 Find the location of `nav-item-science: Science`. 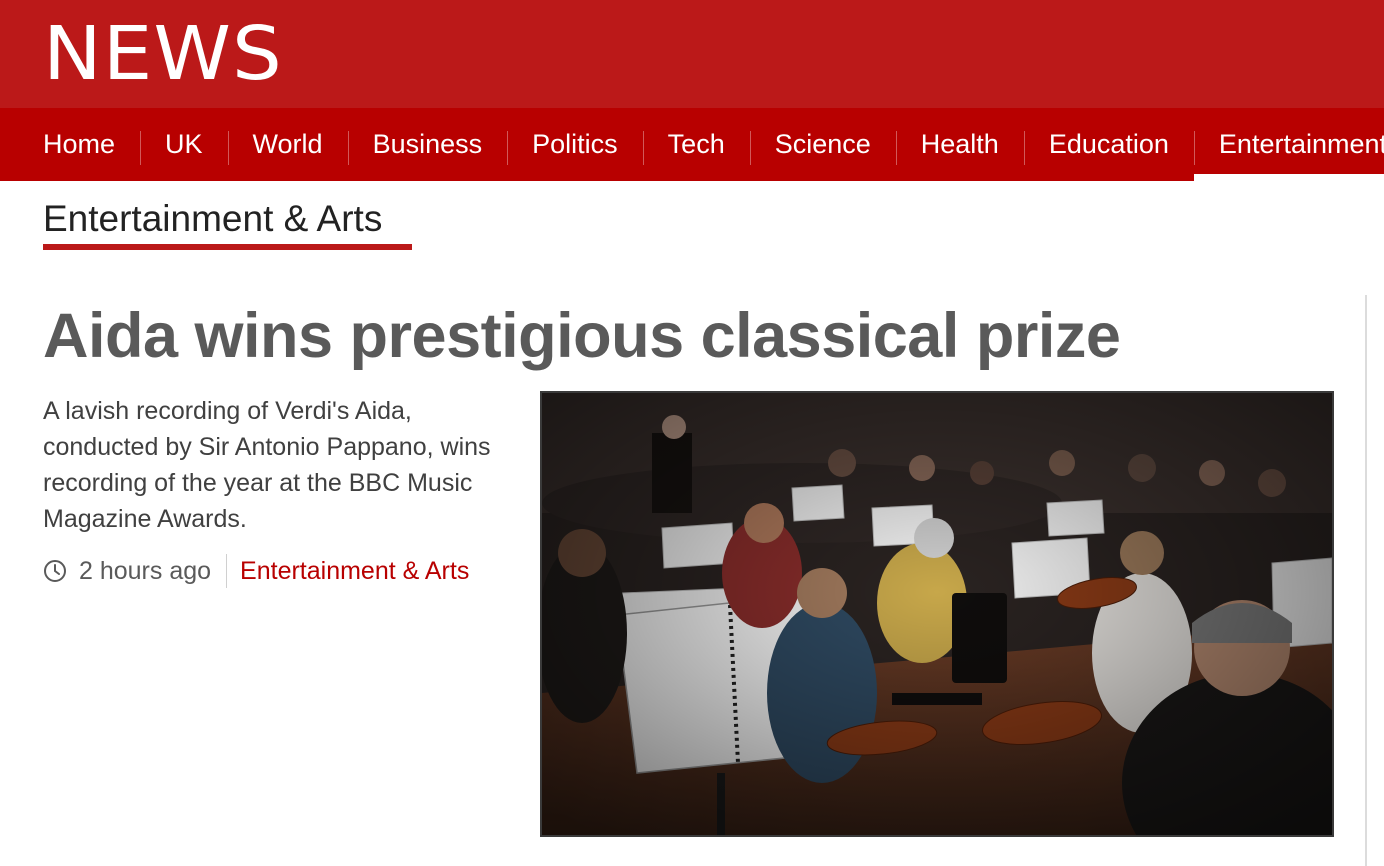

nav-item-science: Science is located at coordinates (822, 144).